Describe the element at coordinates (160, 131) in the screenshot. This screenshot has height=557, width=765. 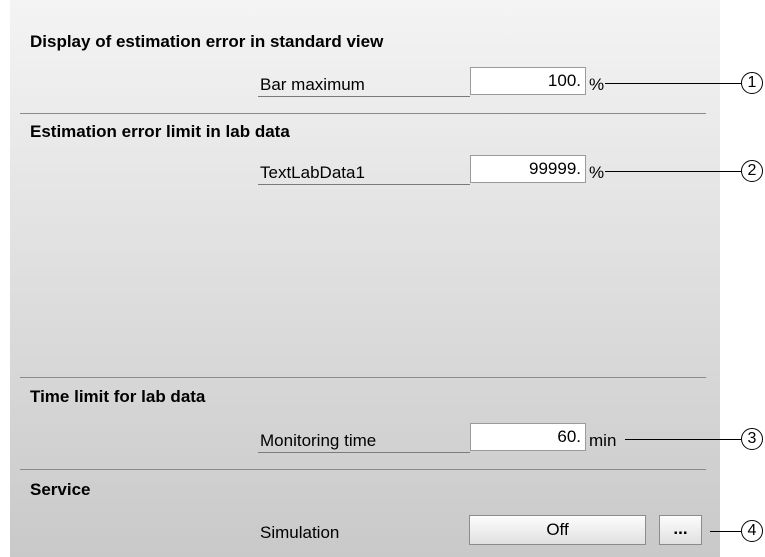
I see `section-title-estimation-error-limit: Estimation error limit in lab data` at that location.